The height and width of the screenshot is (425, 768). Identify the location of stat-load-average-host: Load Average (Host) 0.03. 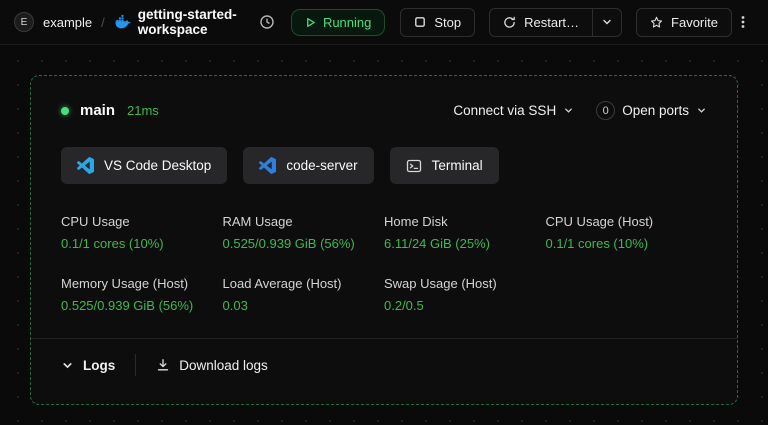
(304, 294).